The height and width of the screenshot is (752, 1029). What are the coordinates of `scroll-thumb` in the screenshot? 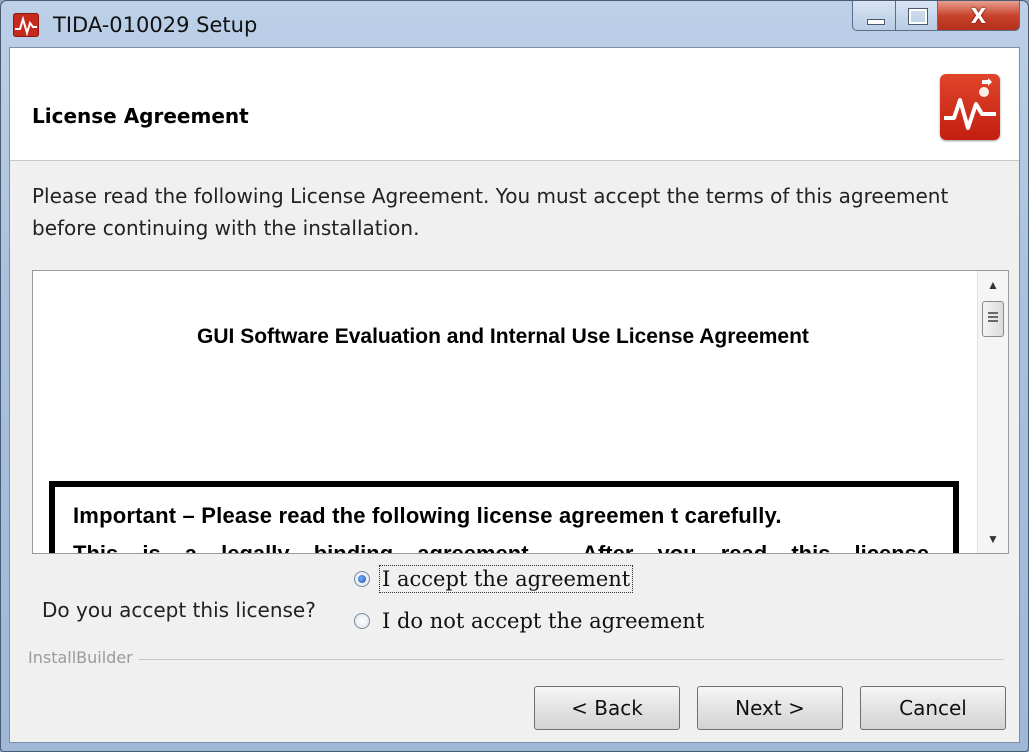 It's located at (993, 319).